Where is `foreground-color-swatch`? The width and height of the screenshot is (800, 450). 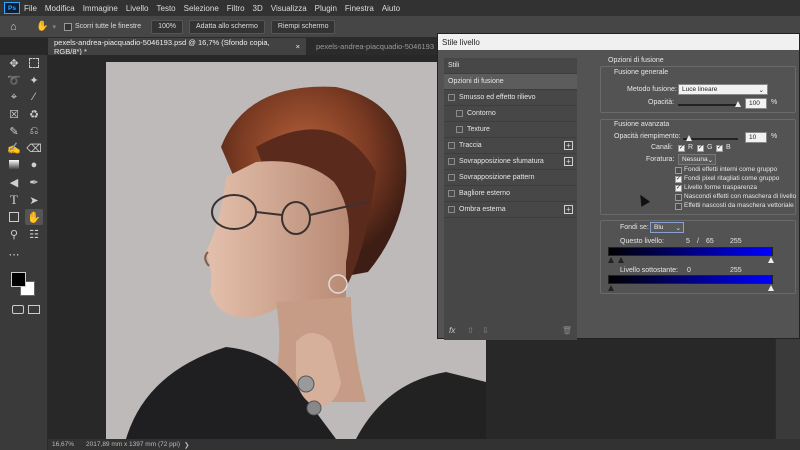
foreground-color-swatch is located at coordinates (18, 279).